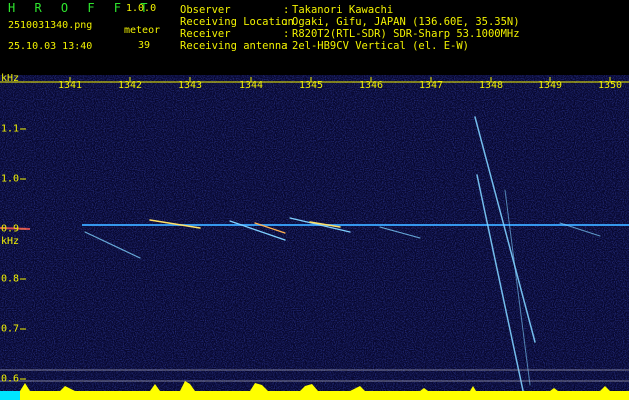 This screenshot has width=629, height=400. What do you see at coordinates (70, 85) in the screenshot?
I see `x-tick-1341: 1341` at bounding box center [70, 85].